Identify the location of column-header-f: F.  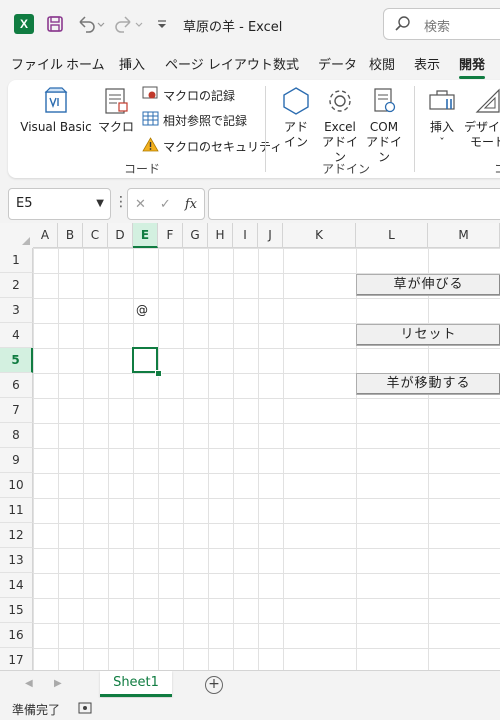
(170, 235).